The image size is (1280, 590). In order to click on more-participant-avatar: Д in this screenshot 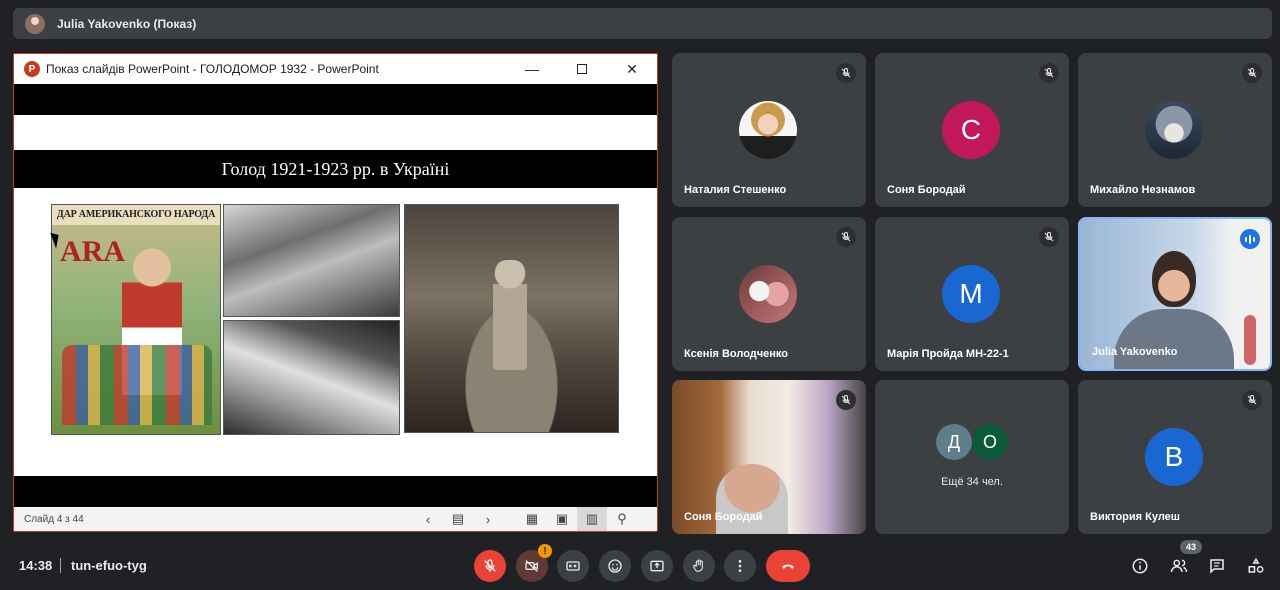, I will do `click(954, 442)`.